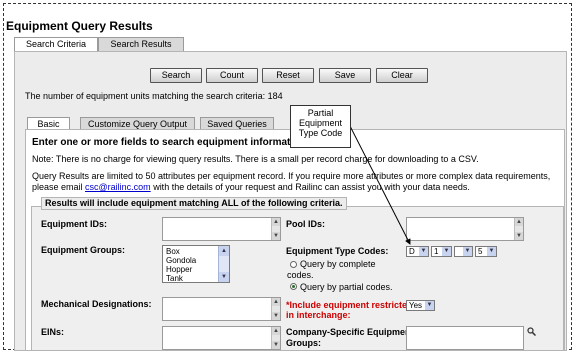 This screenshot has height=355, width=578. What do you see at coordinates (320, 123) in the screenshot?
I see `callout-line: Equipment` at bounding box center [320, 123].